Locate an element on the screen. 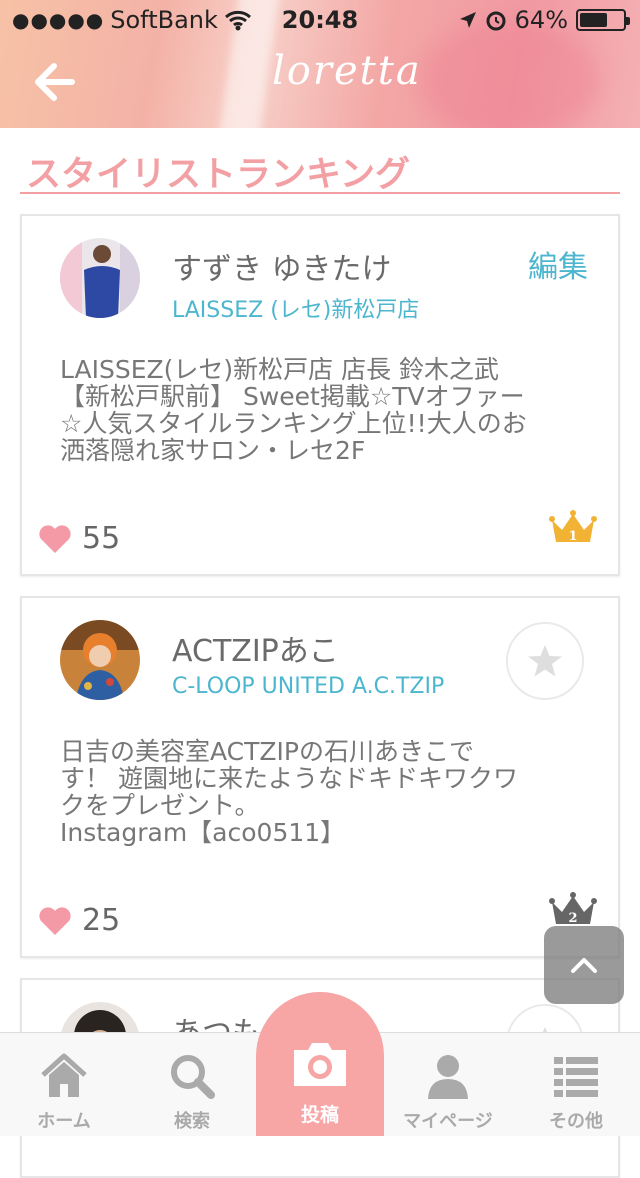 The height and width of the screenshot is (1178, 640). list-icon is located at coordinates (576, 1077).